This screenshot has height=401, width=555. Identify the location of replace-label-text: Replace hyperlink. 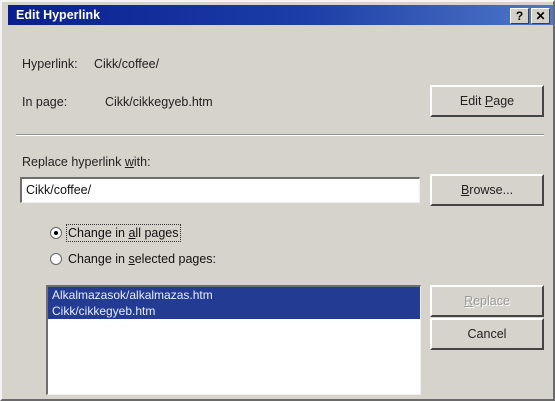
(73, 162).